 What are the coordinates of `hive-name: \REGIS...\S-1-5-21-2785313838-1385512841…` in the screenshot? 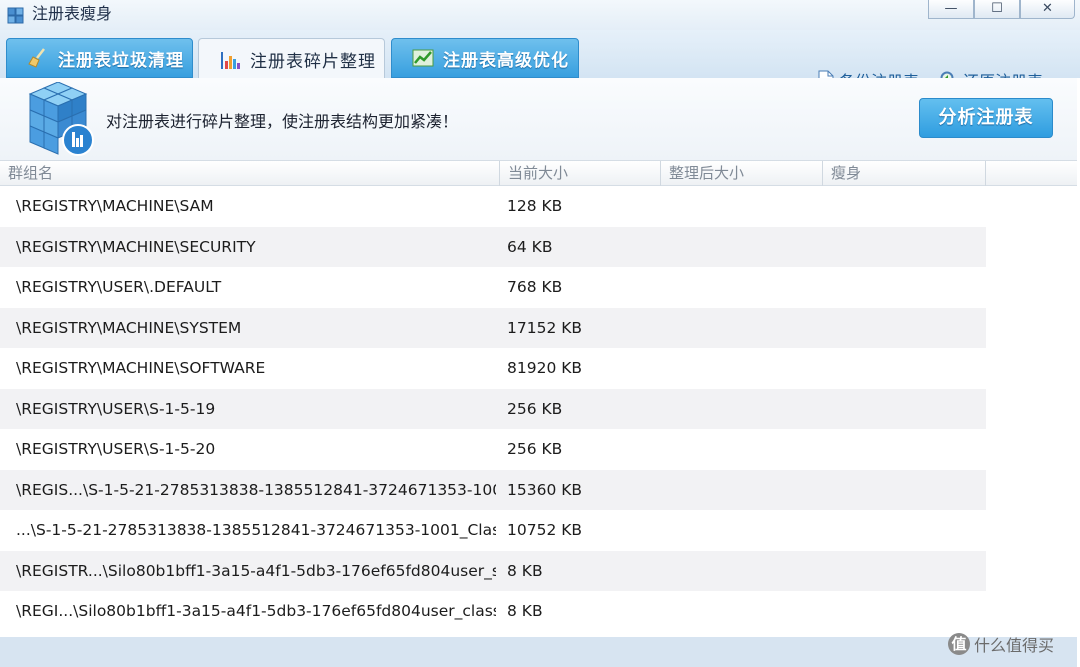 It's located at (256, 489).